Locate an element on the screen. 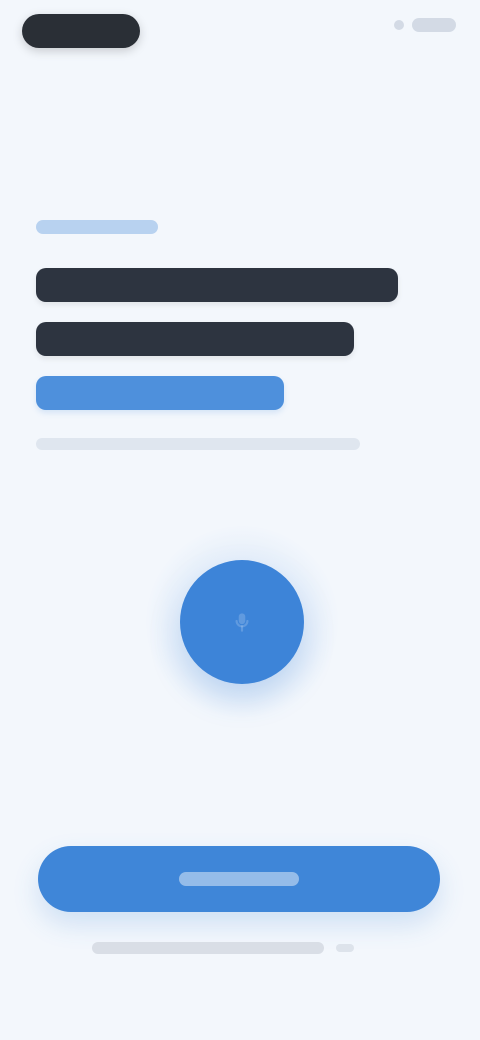 This screenshot has height=1040, width=480. microphone-icon is located at coordinates (242, 622).